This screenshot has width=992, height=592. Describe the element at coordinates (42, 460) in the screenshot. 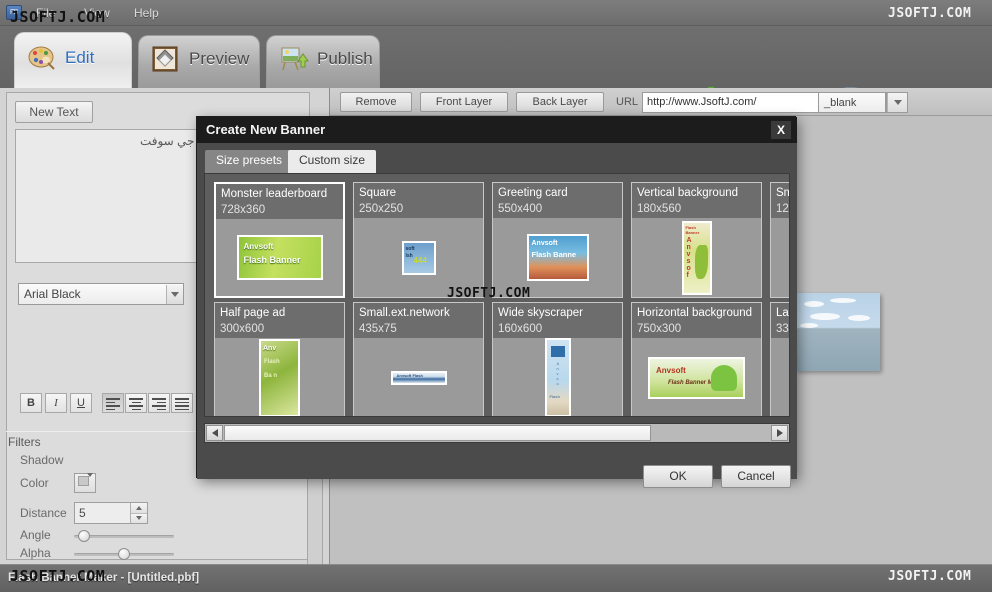

I see `shadow-label: Shadow` at that location.